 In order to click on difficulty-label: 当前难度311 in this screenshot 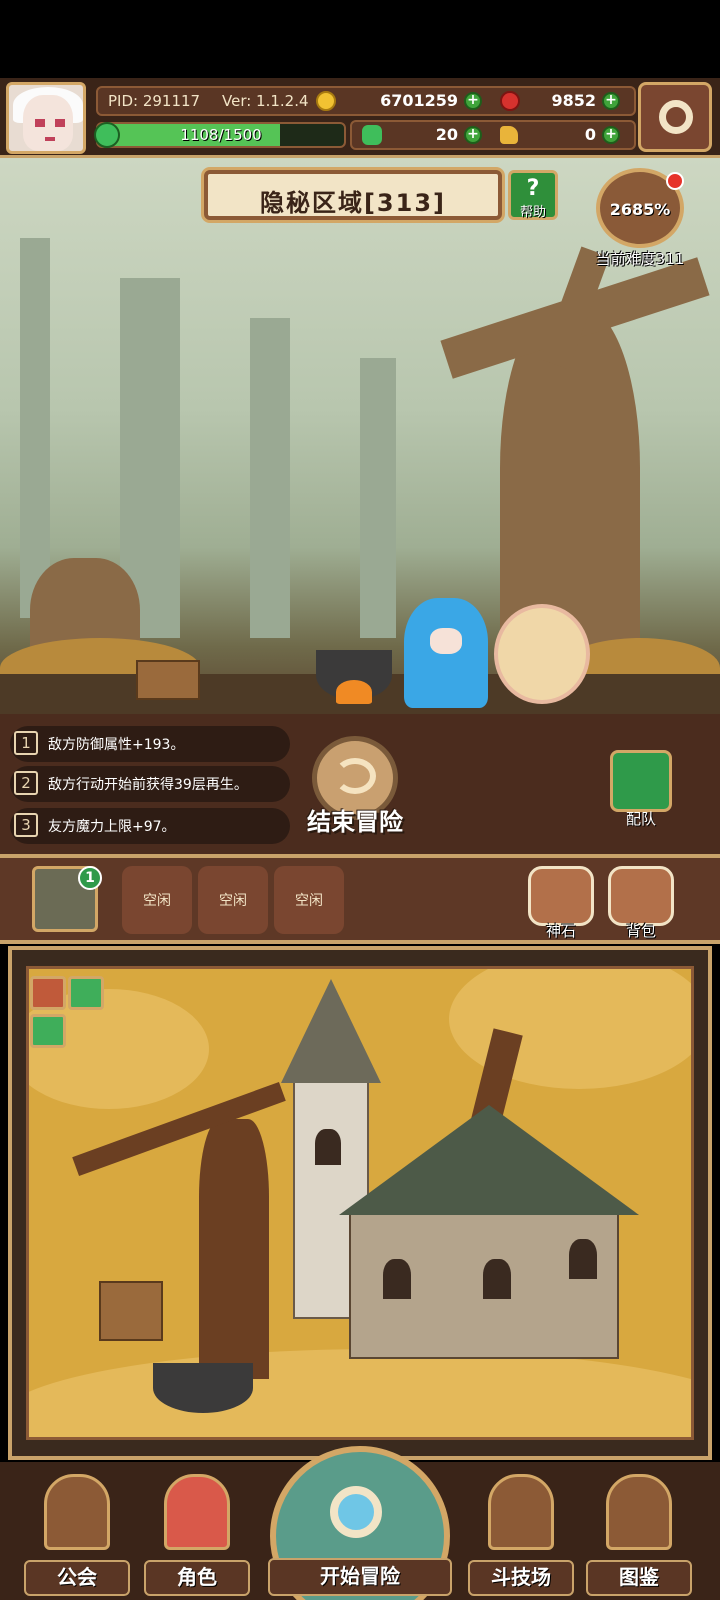, I will do `click(640, 259)`.